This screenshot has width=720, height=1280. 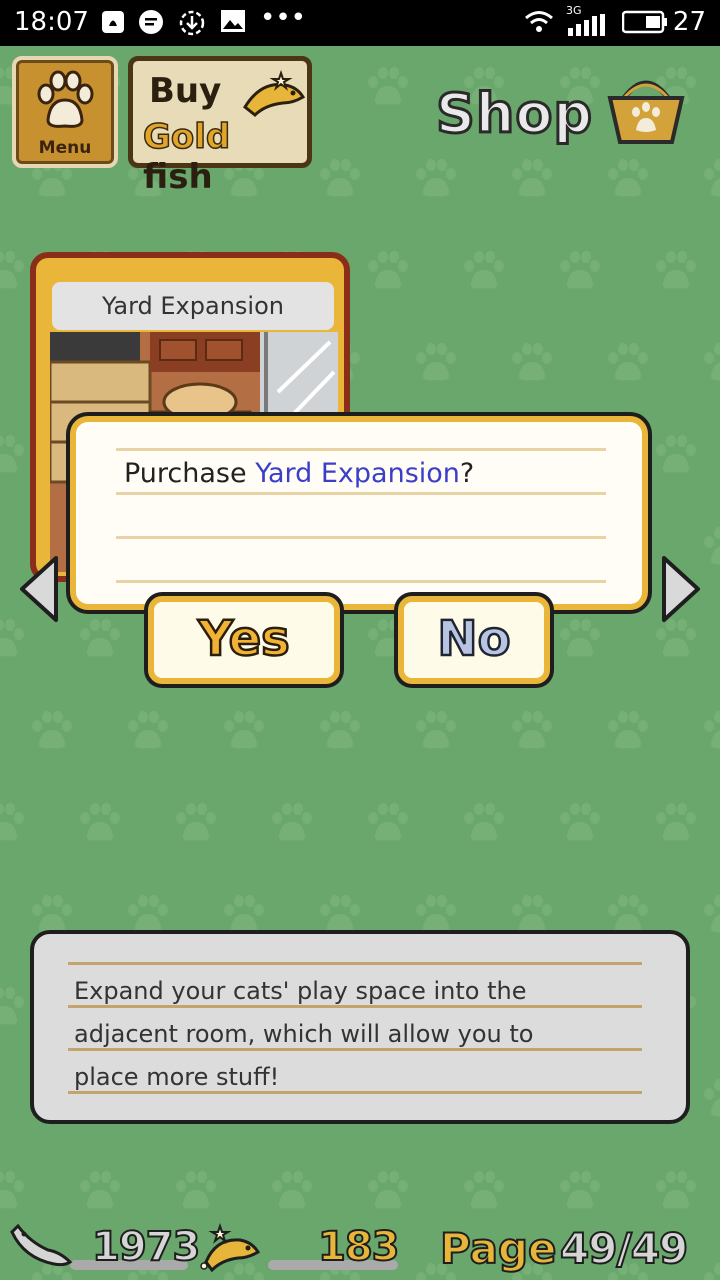 I want to click on goldfish-label: Gold fish, so click(x=224, y=156).